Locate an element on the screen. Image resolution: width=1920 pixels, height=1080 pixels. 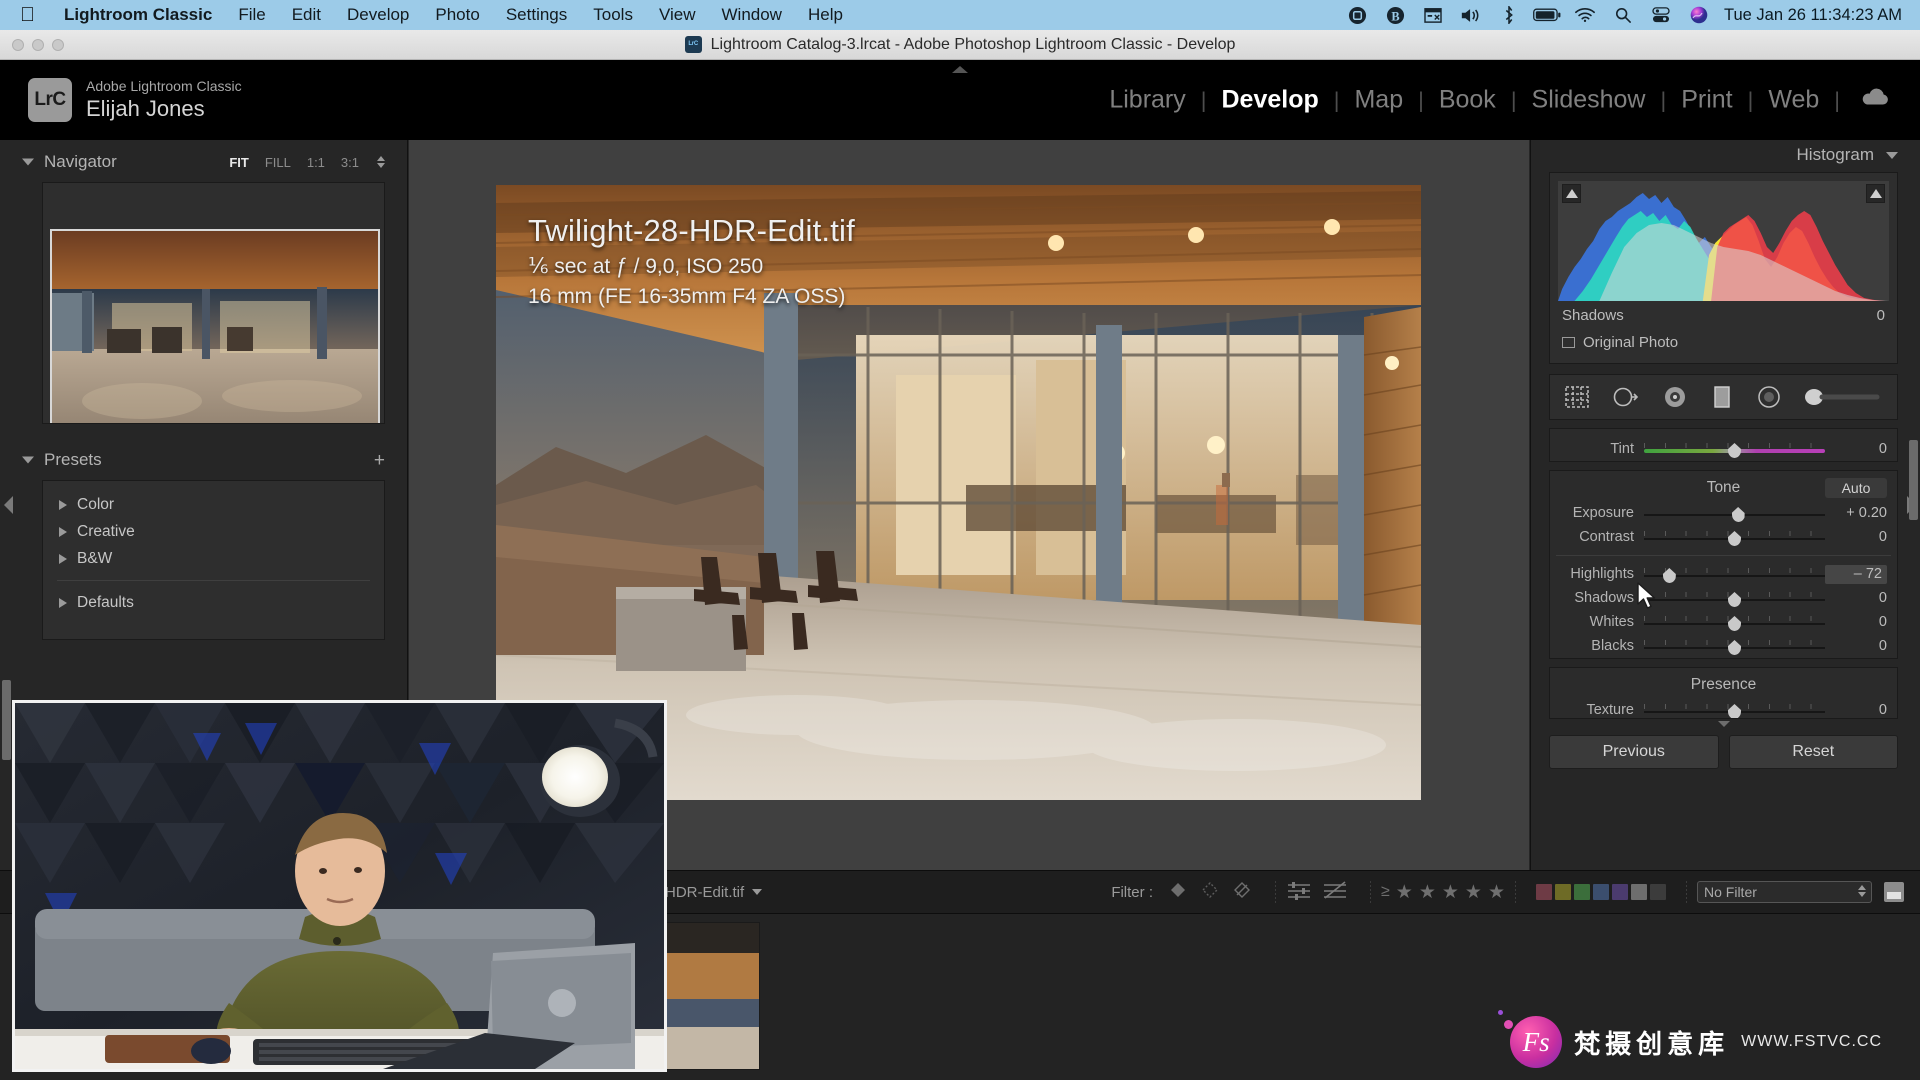
module-develop: Develop is located at coordinates (1269, 100).